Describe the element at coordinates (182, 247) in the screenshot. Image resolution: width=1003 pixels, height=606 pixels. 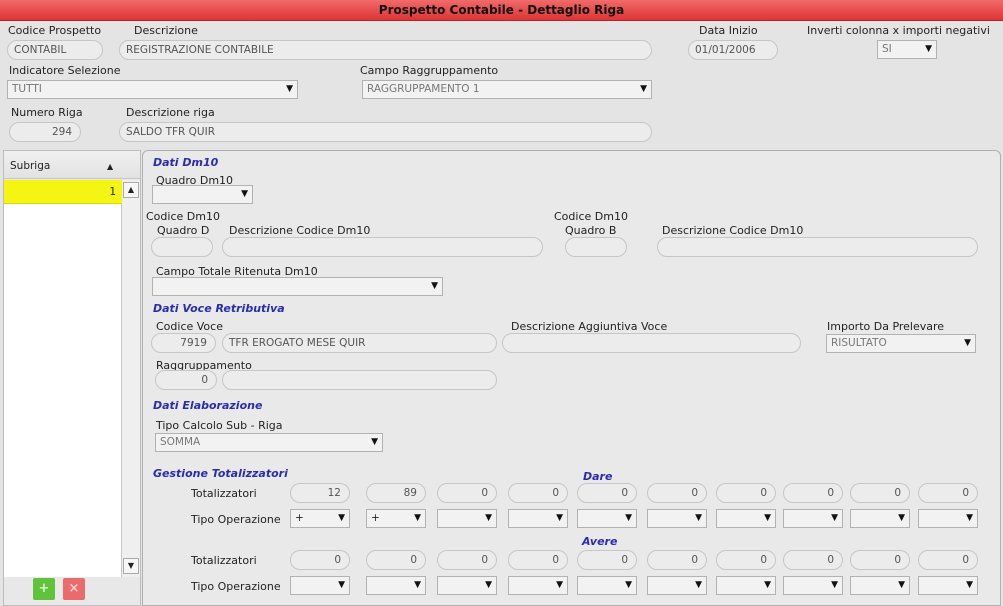
I see `quadro-d-field` at that location.